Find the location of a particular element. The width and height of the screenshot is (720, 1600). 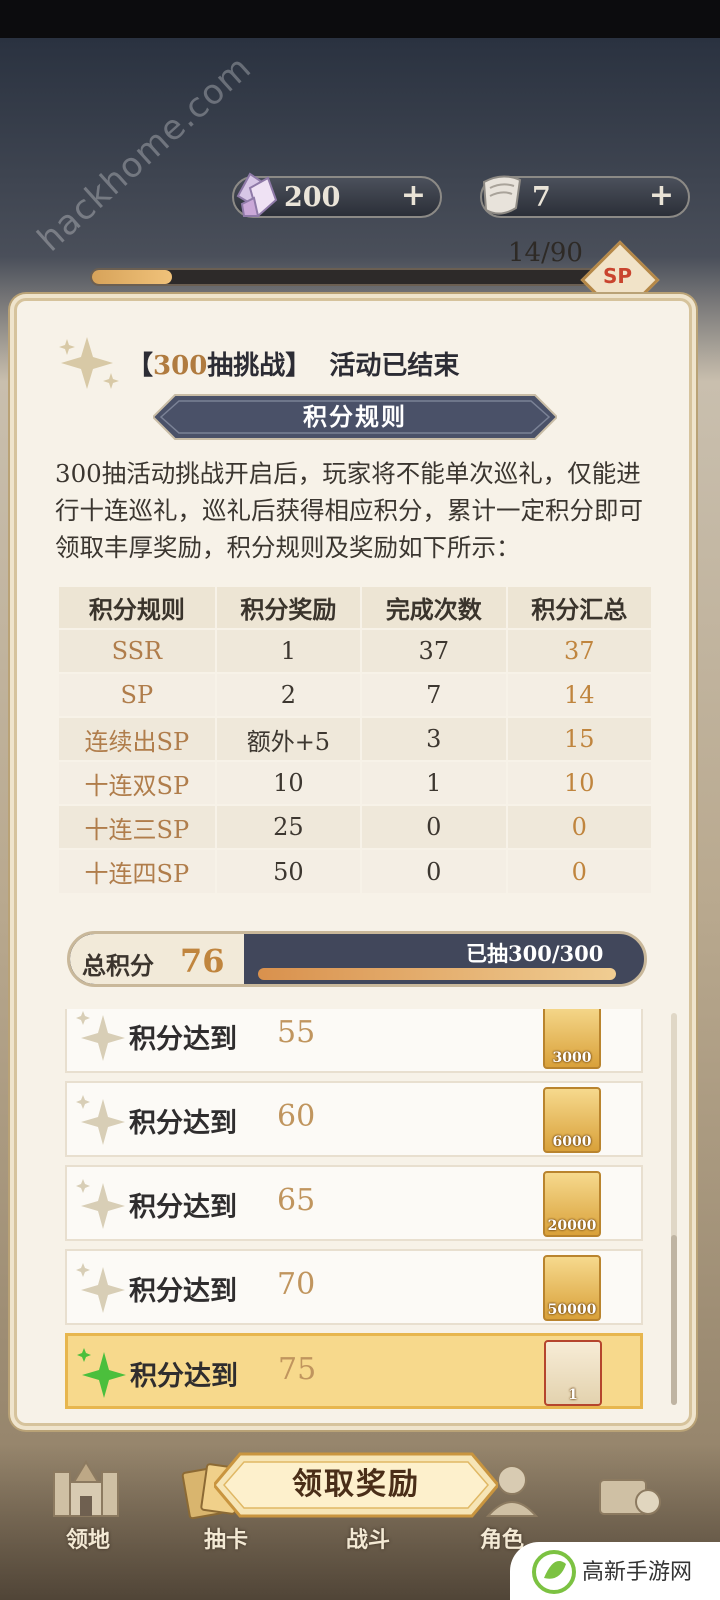

reward-cell: 额外+5 is located at coordinates (289, 738).